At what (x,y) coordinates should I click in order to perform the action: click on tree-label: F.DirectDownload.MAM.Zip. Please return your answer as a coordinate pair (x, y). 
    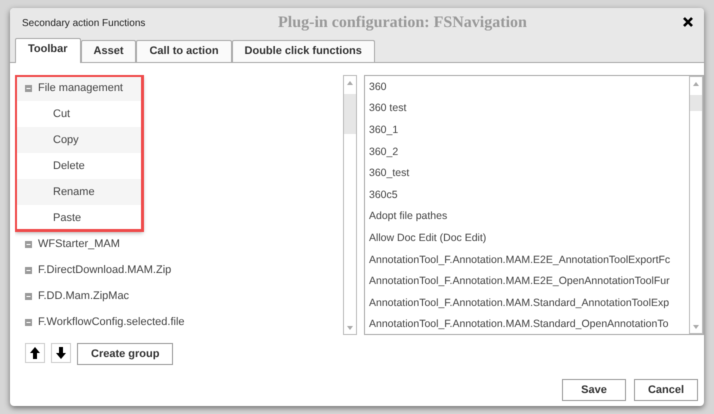
    Looking at the image, I should click on (105, 270).